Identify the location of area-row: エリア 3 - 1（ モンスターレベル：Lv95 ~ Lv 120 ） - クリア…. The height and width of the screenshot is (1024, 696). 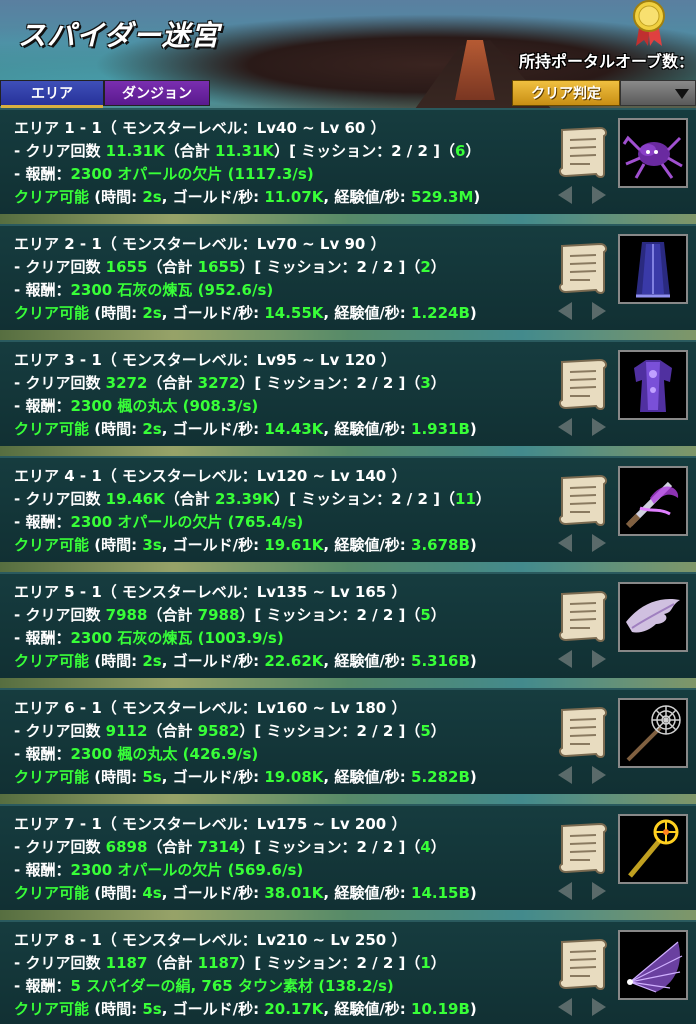
(348, 393).